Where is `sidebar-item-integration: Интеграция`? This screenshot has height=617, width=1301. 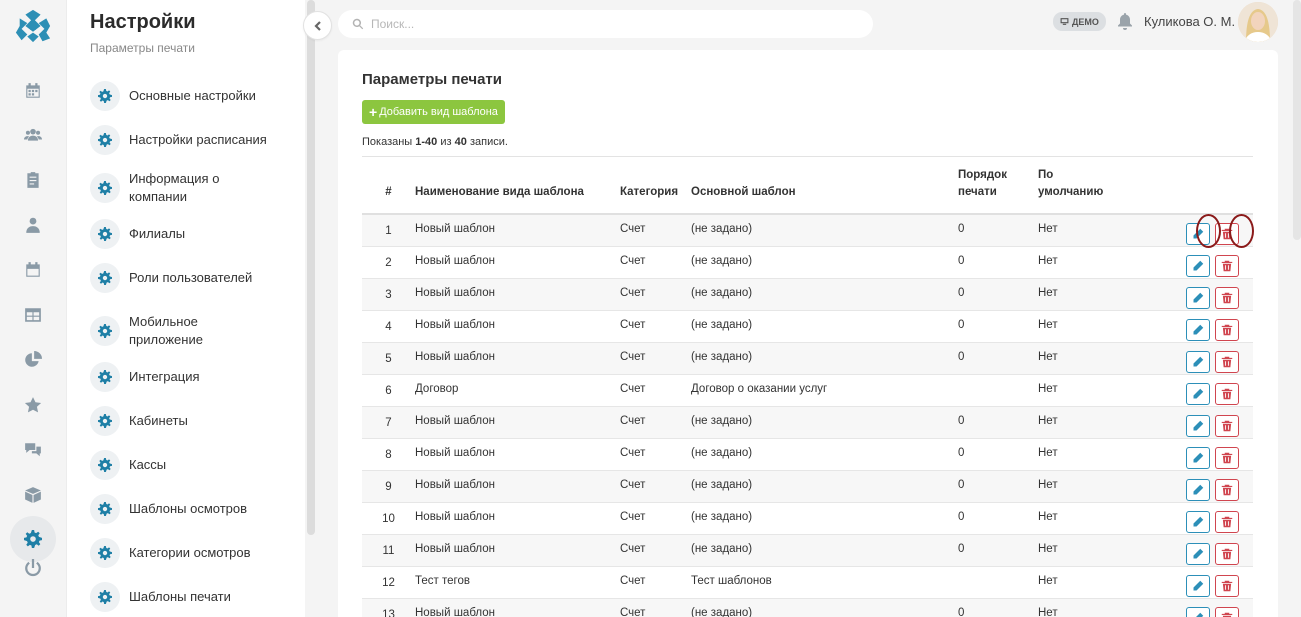 sidebar-item-integration: Интеграция is located at coordinates (195, 377).